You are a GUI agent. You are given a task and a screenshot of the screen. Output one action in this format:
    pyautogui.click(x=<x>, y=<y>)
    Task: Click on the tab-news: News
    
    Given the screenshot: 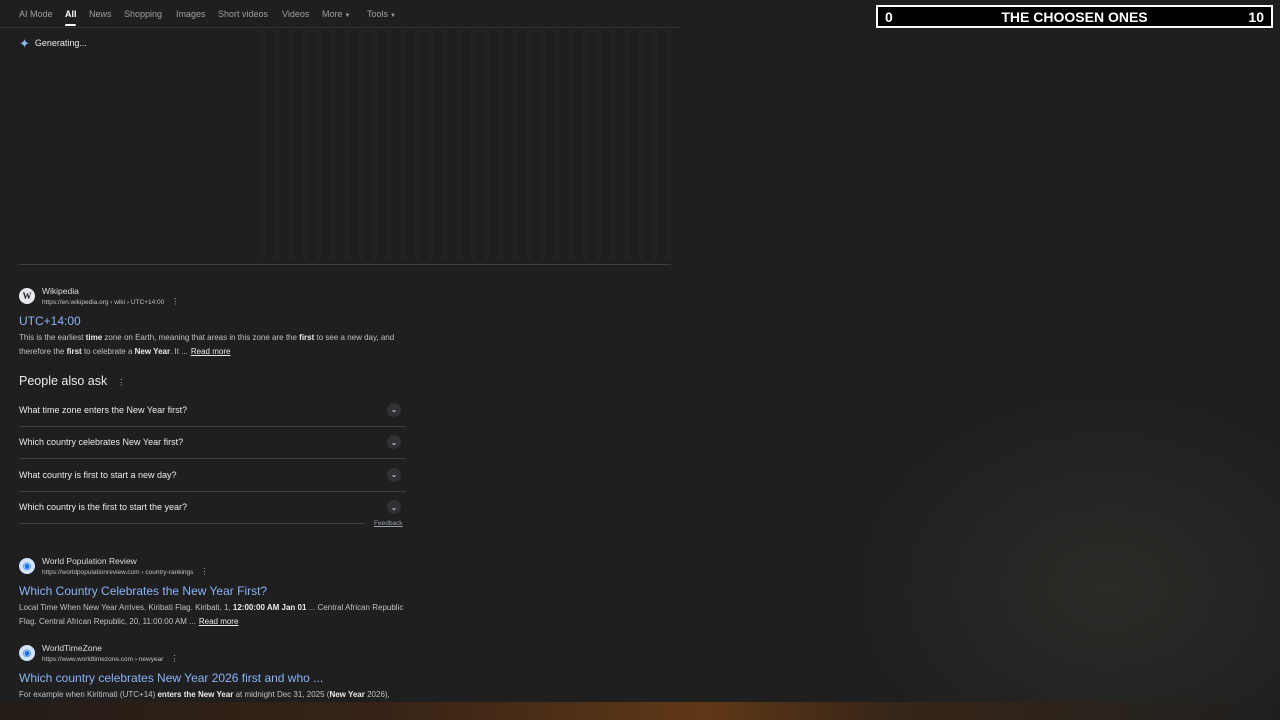 What is the action you would take?
    pyautogui.click(x=100, y=14)
    